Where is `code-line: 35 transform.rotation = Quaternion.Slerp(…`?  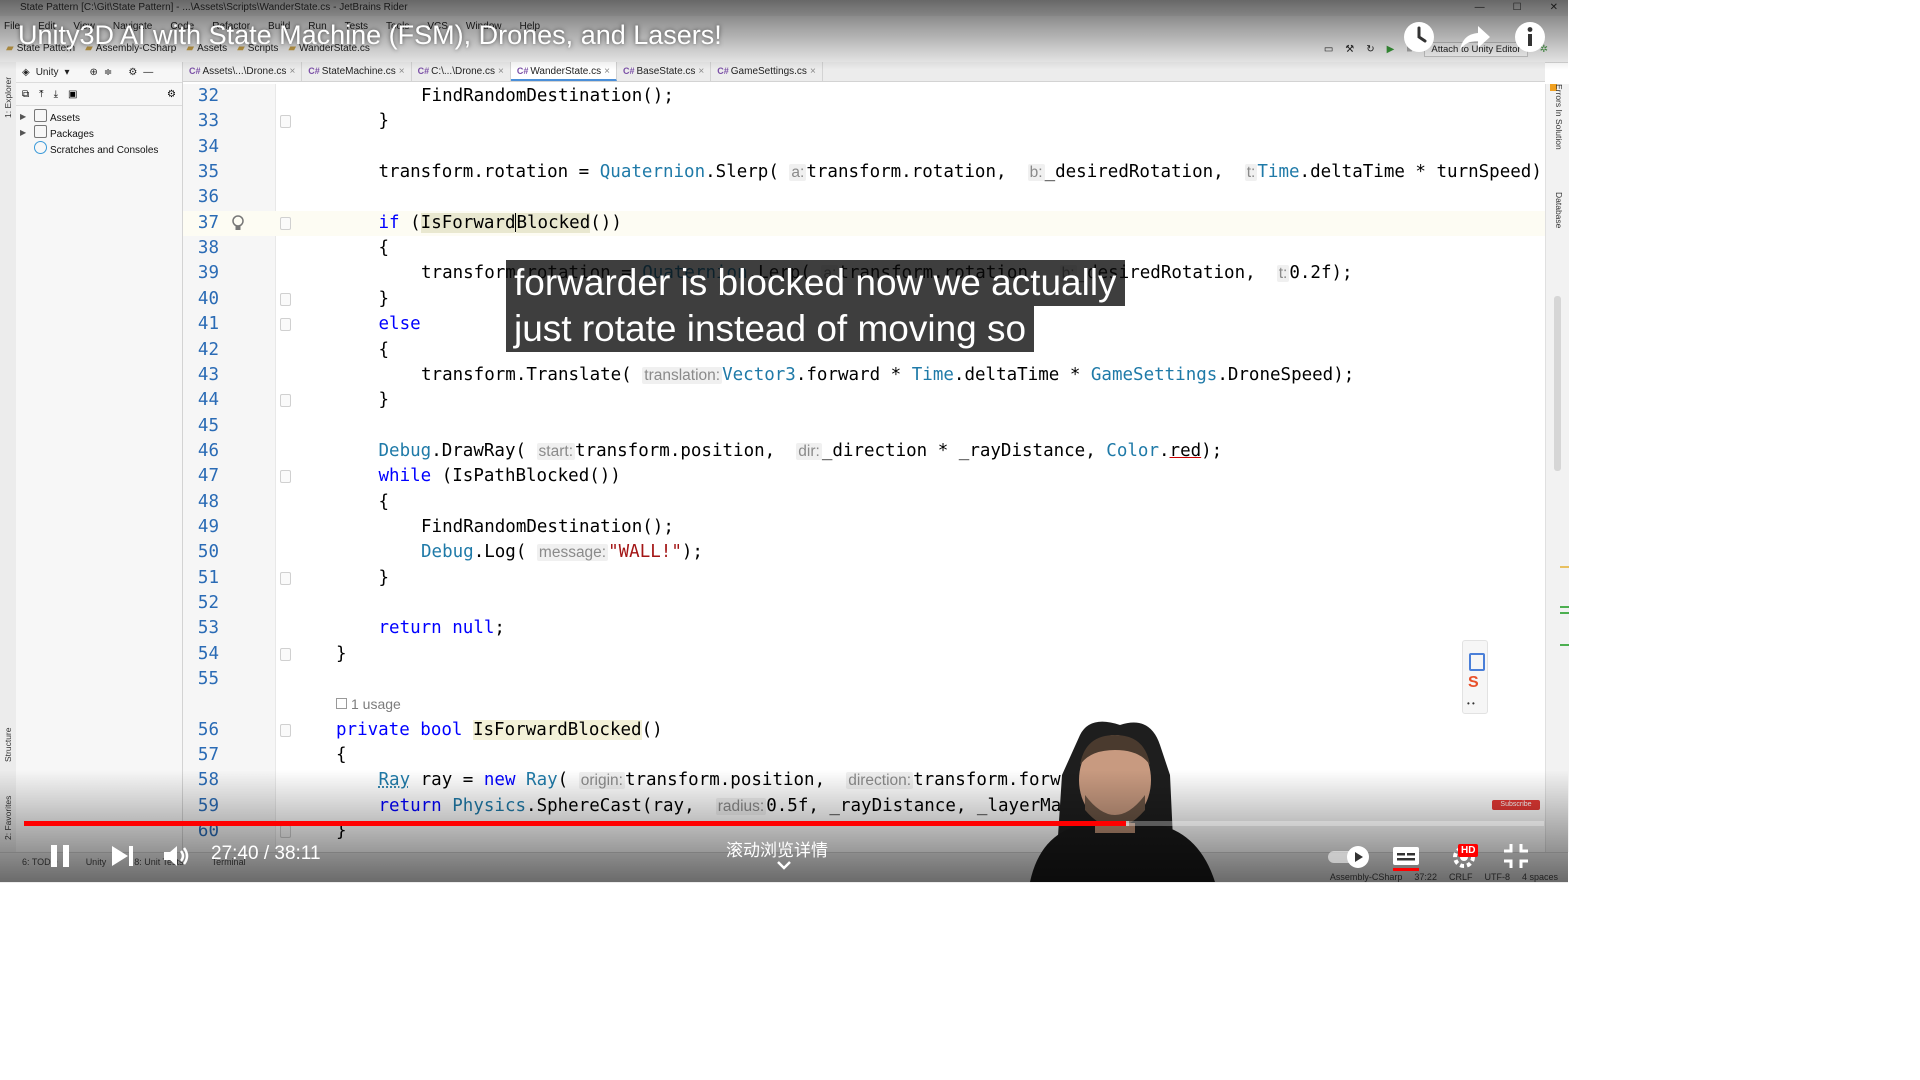 code-line: 35 transform.rotation = Quaternion.Slerp(… is located at coordinates (867, 172).